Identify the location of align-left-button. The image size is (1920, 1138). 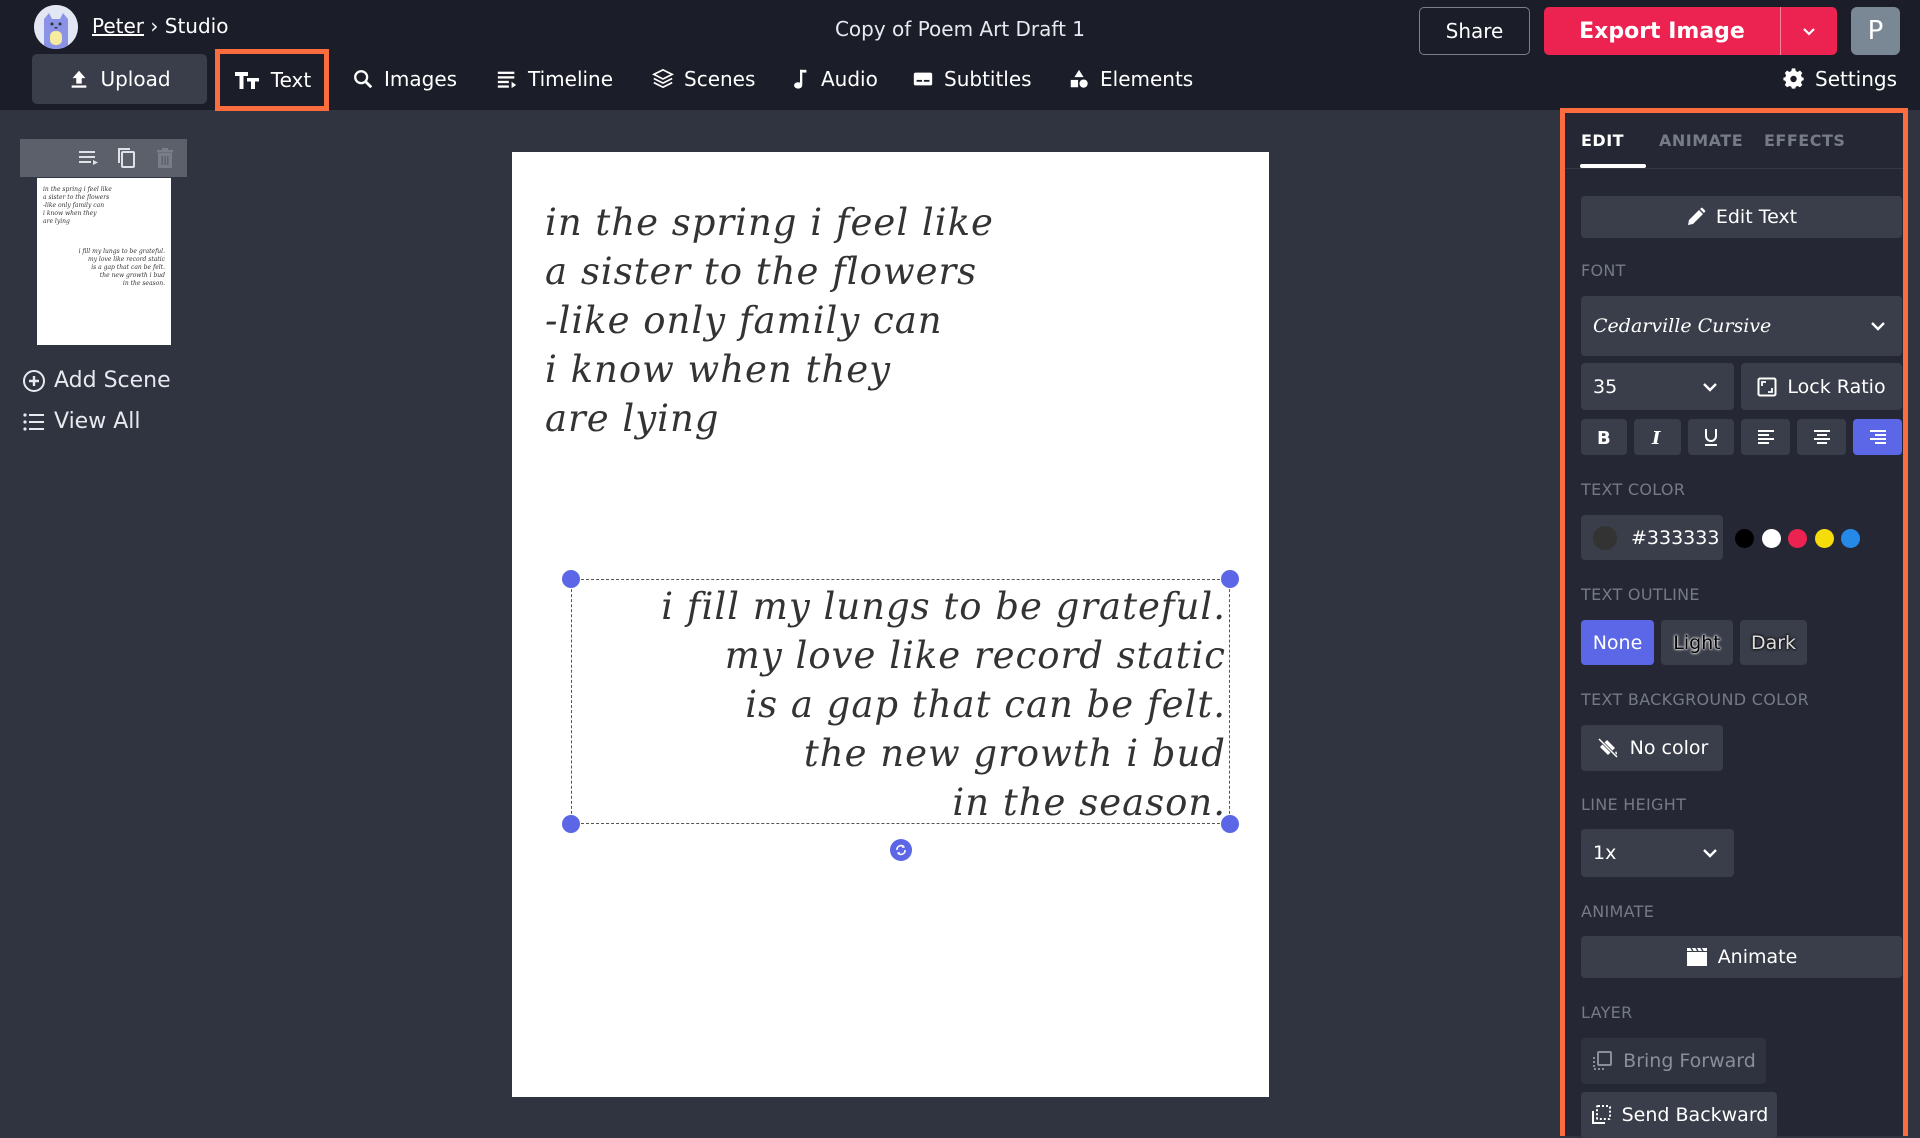
(1765, 437).